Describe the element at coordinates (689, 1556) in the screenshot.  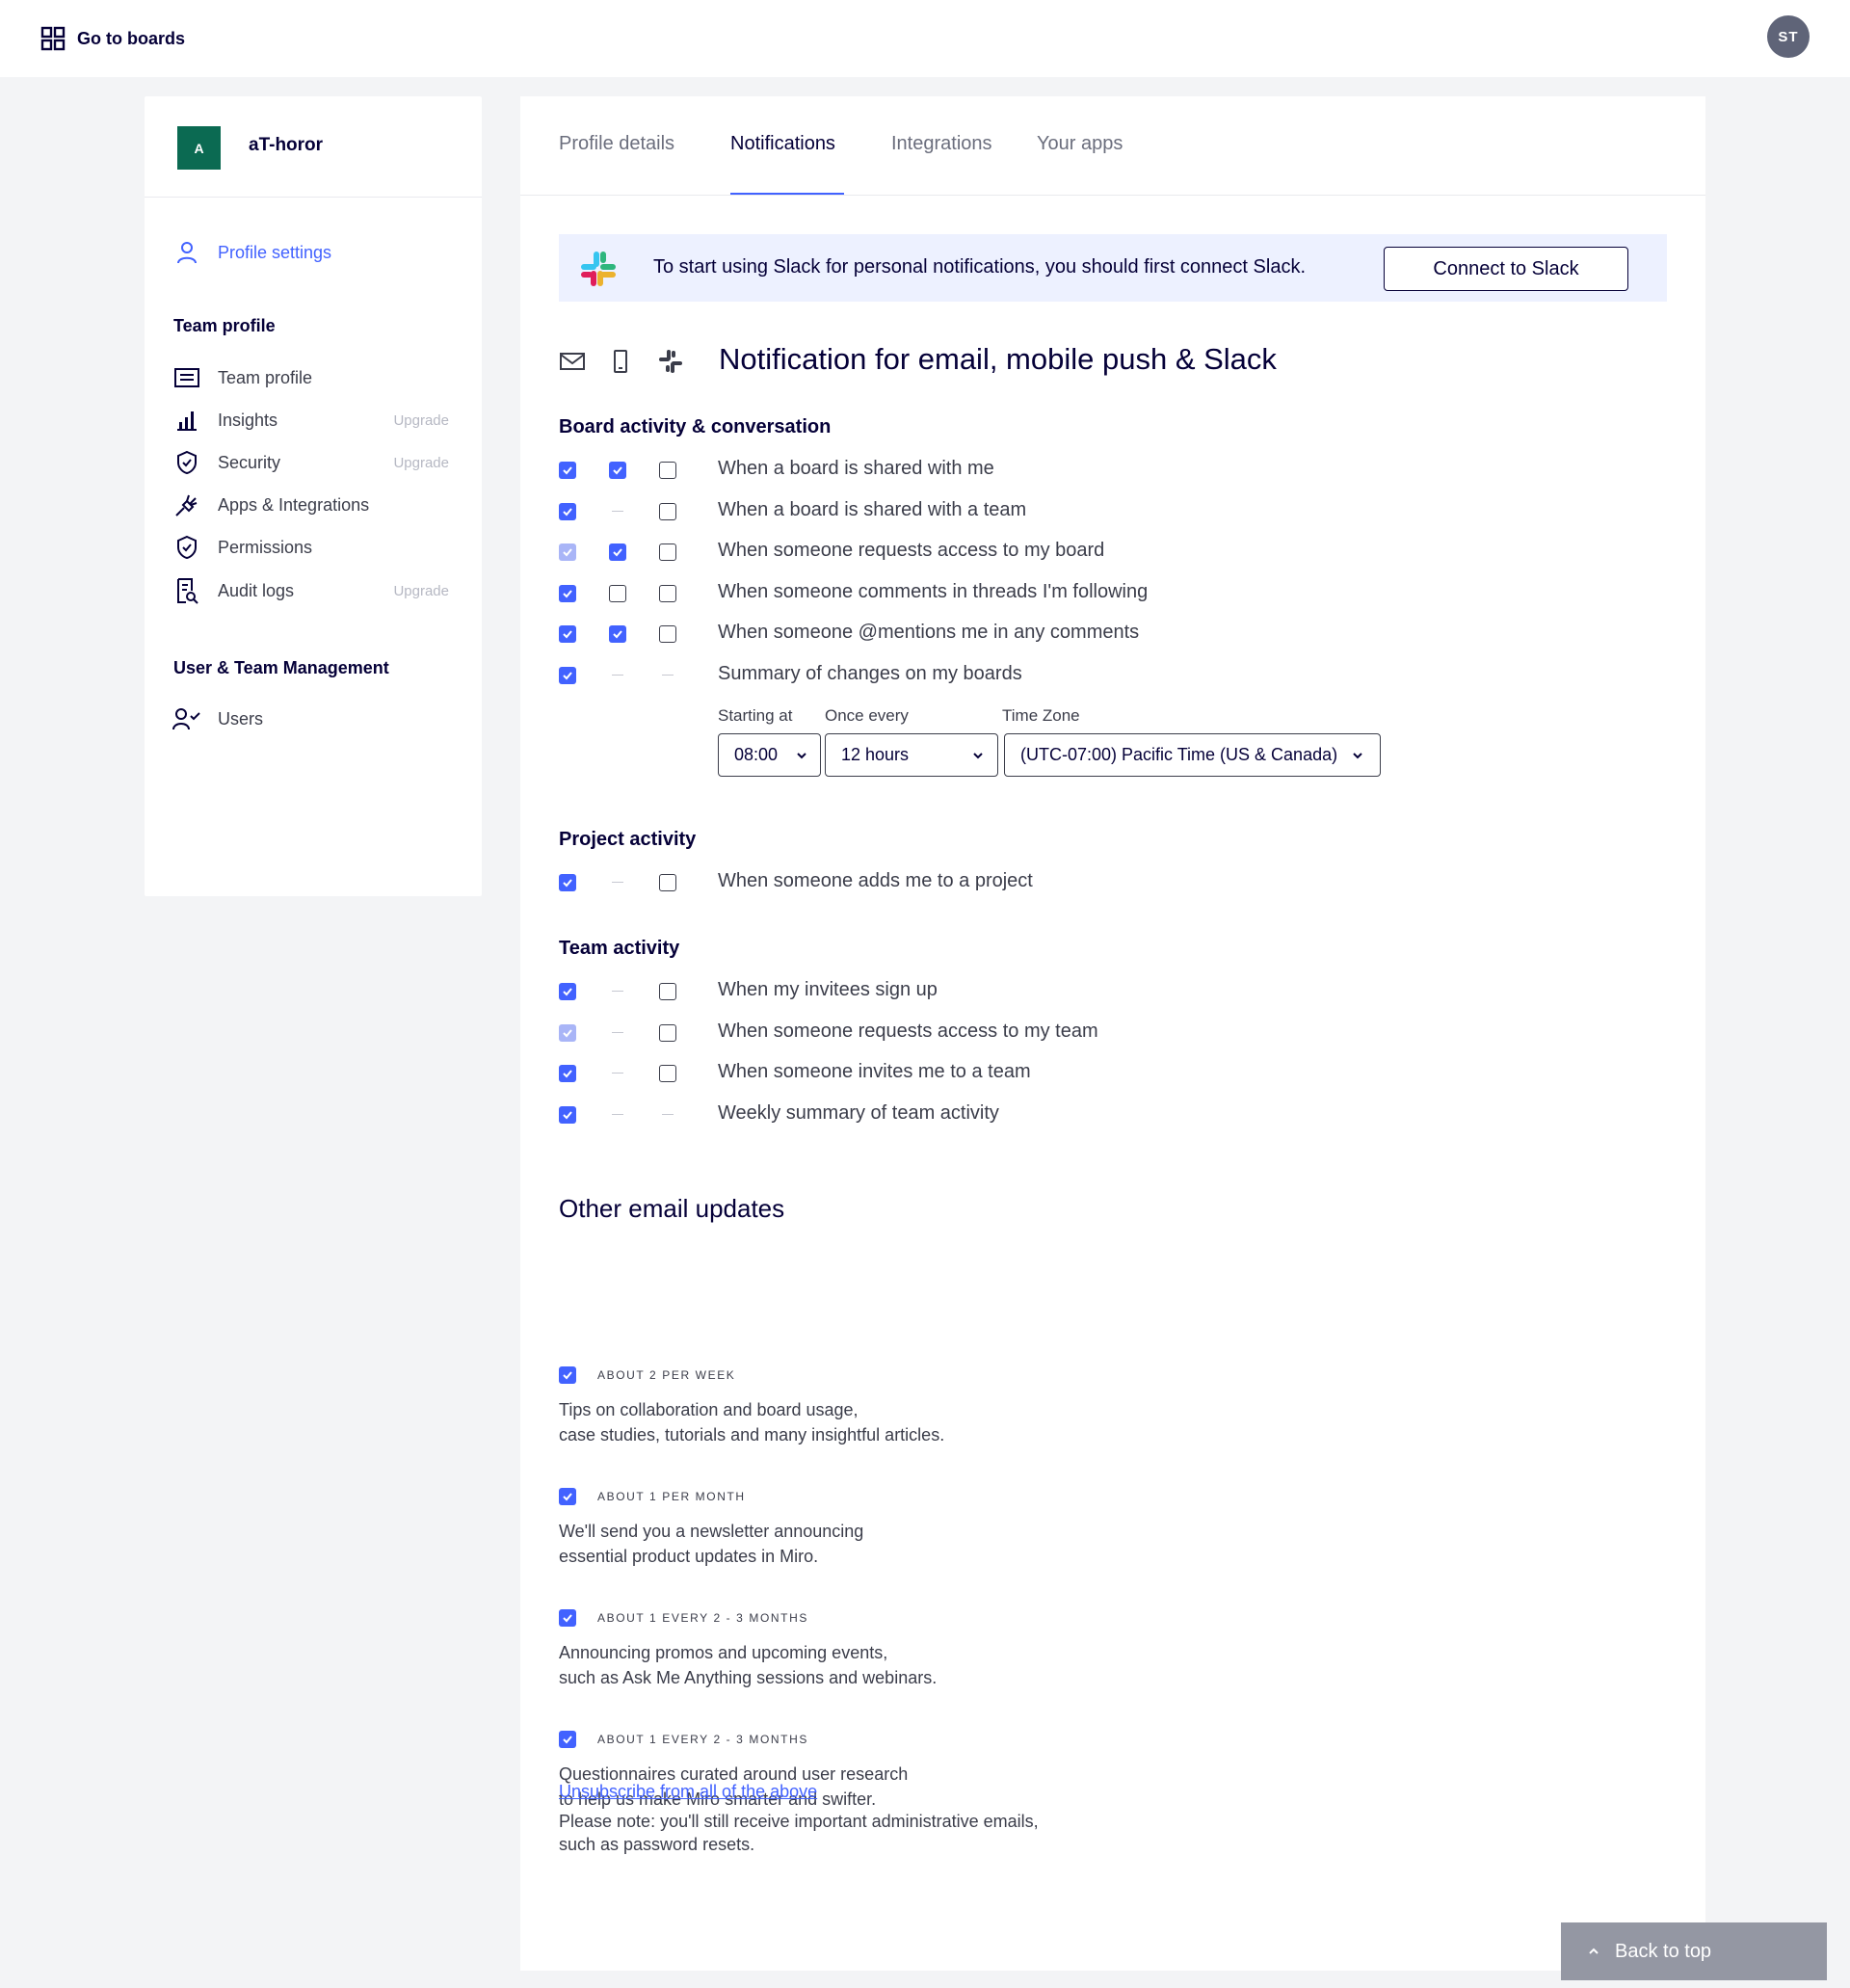
I see `description-line: essential product updates in Miro.` at that location.